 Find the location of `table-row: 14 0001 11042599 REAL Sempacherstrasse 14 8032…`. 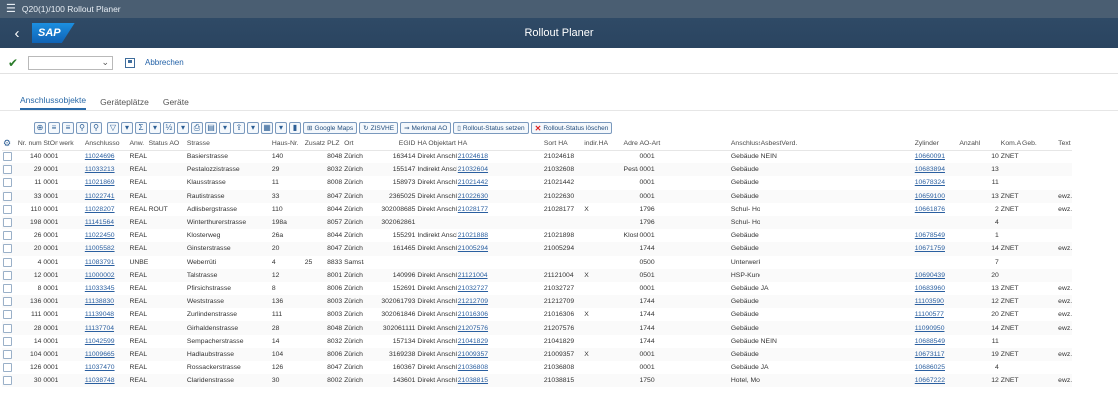

table-row: 14 0001 11042599 REAL Sempacherstrasse 14 8032… is located at coordinates (560, 341).